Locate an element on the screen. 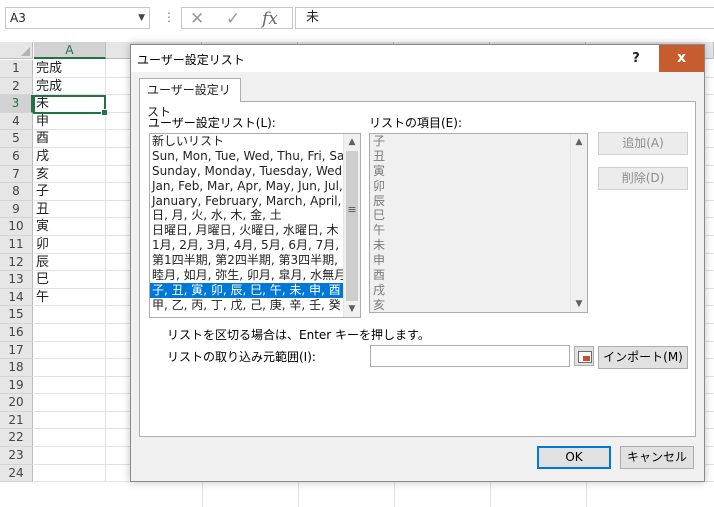  row-header: 20 is located at coordinates (16, 403).